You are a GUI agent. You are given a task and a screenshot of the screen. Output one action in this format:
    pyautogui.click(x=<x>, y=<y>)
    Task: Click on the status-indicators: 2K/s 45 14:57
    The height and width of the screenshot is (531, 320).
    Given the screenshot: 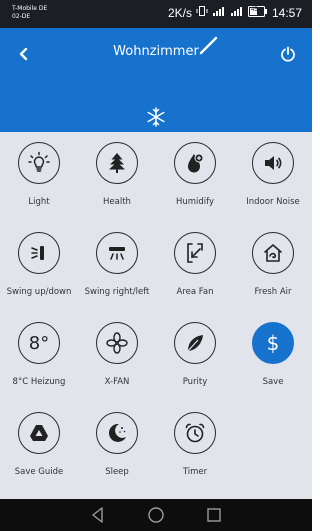 What is the action you would take?
    pyautogui.click(x=235, y=12)
    